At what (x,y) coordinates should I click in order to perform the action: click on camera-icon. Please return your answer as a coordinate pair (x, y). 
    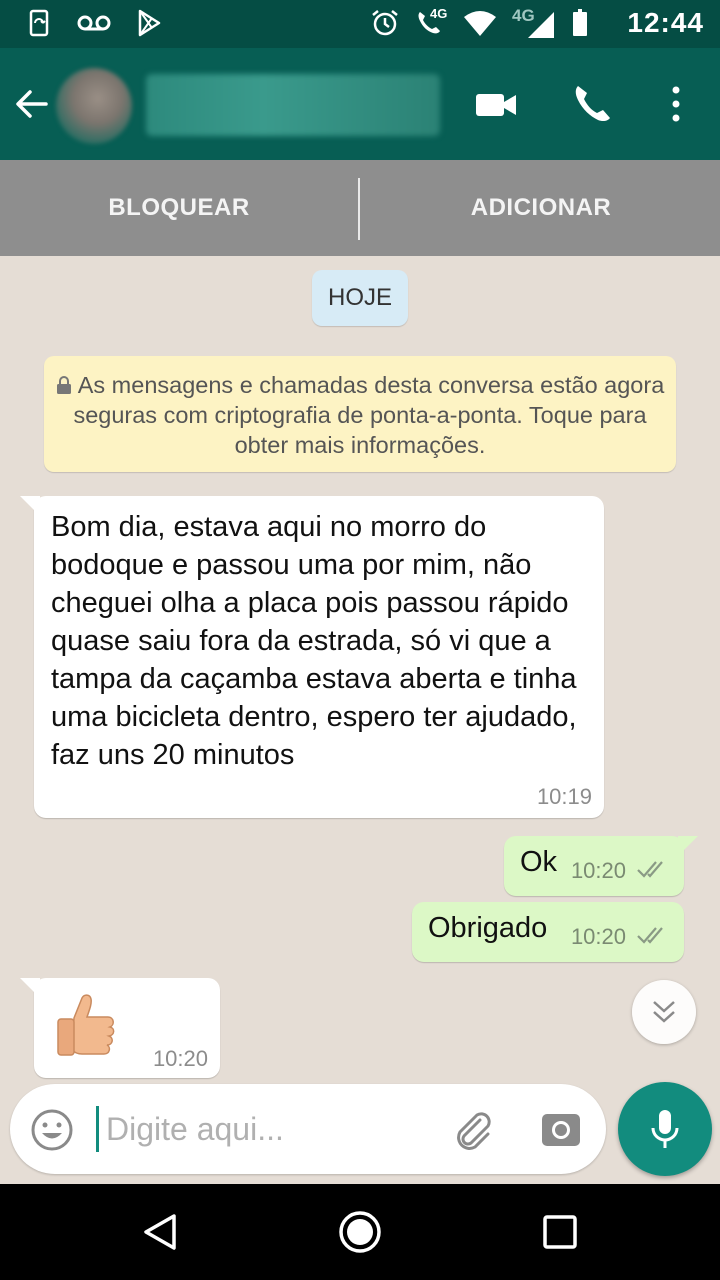
    Looking at the image, I should click on (561, 1129).